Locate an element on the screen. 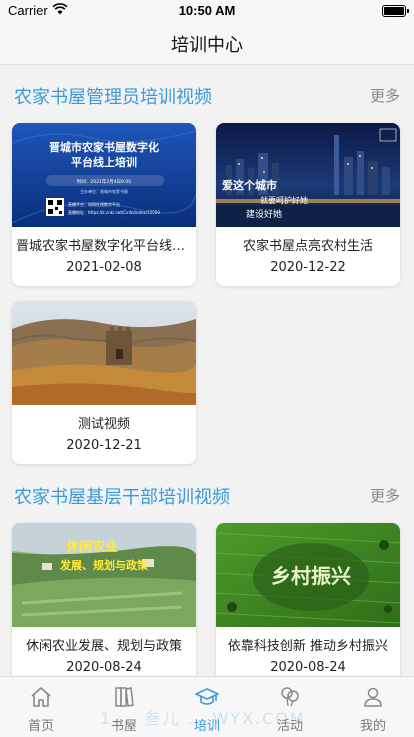  section-header-cadre: 农家书屋基层干部培训视频 更多 is located at coordinates (207, 493).